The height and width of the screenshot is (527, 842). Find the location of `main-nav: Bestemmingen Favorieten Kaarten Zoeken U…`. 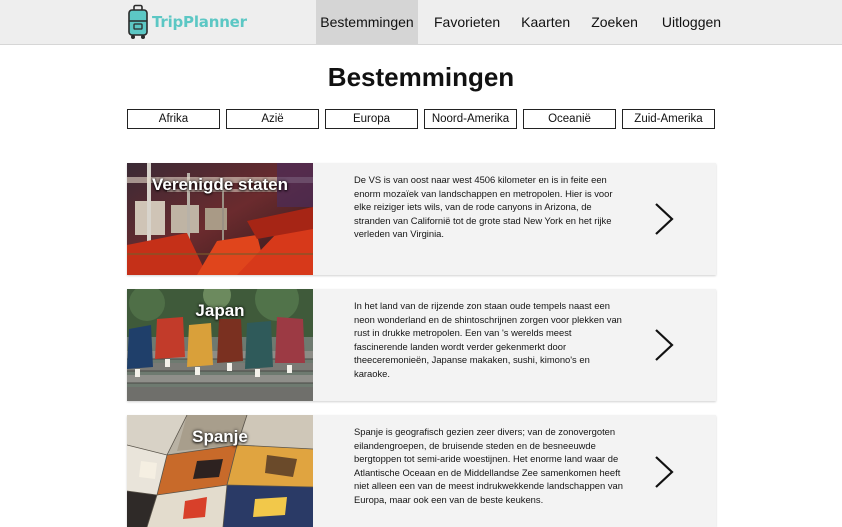

main-nav: Bestemmingen Favorieten Kaarten Zoeken U… is located at coordinates (523, 22).